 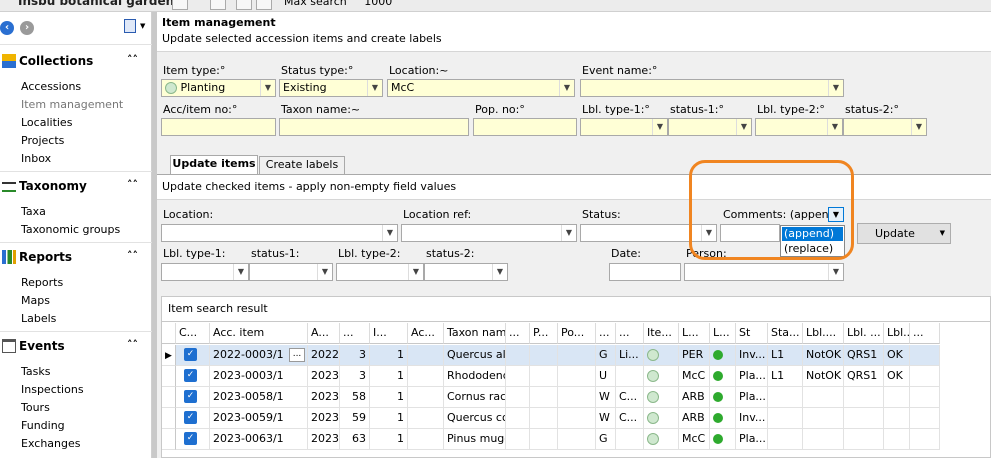 What do you see at coordinates (259, 439) in the screenshot?
I see `acc-item-cell: 2023-0063/1` at bounding box center [259, 439].